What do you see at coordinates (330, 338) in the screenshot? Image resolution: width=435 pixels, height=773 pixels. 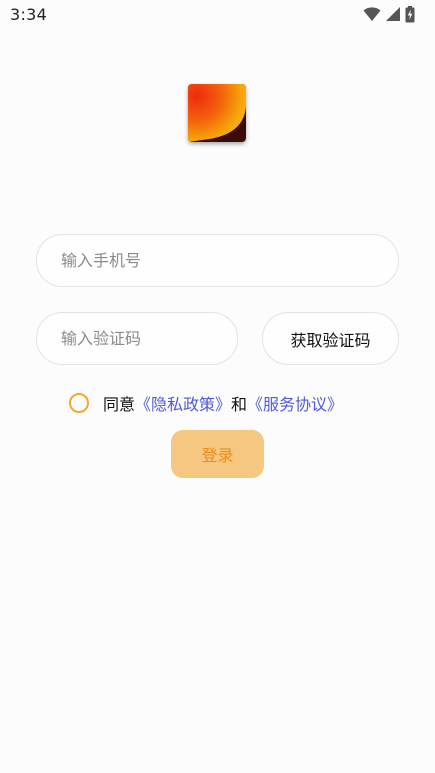 I see `get-code-button: 获取验证码` at bounding box center [330, 338].